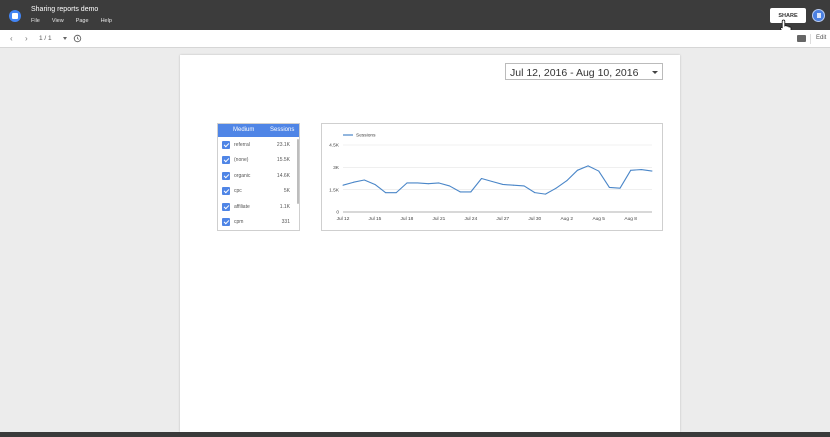 This screenshot has height=437, width=830. Describe the element at coordinates (242, 176) in the screenshot. I see `row-medium: organic` at that location.